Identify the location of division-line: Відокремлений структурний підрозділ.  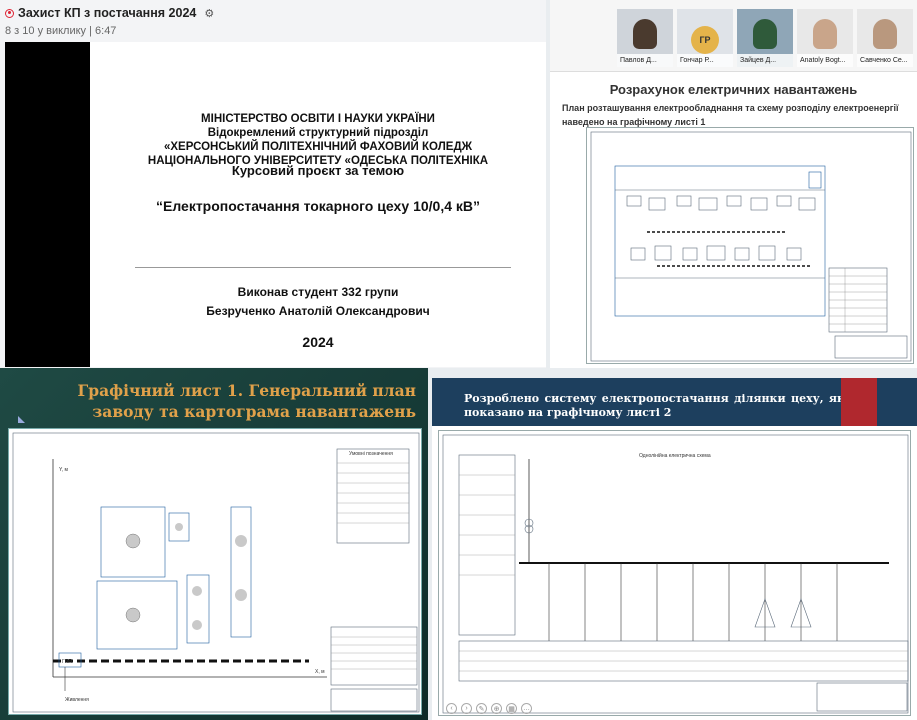
(318, 133).